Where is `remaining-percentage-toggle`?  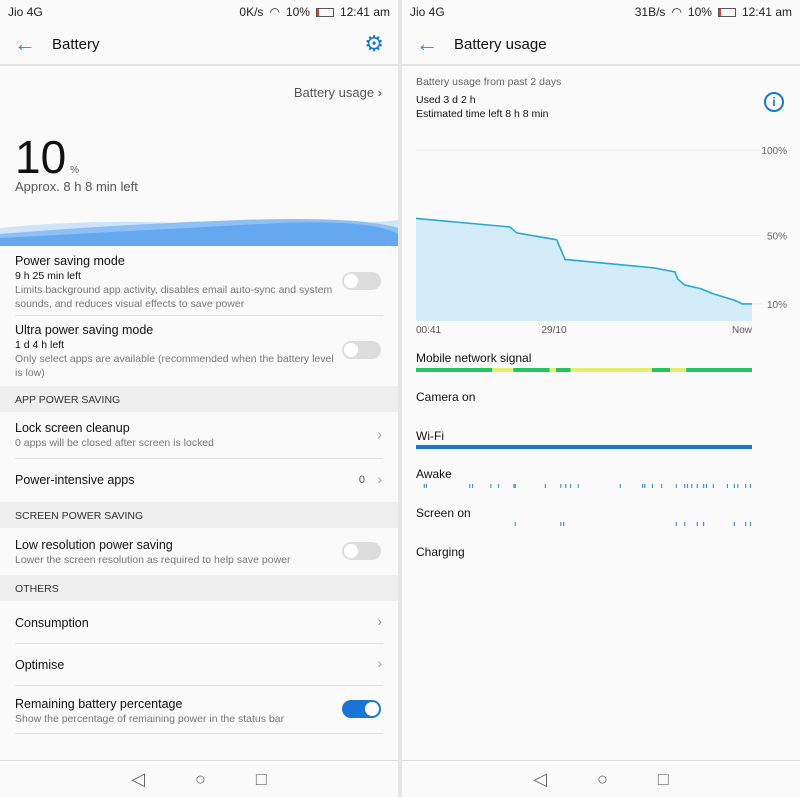
remaining-percentage-toggle is located at coordinates (361, 709).